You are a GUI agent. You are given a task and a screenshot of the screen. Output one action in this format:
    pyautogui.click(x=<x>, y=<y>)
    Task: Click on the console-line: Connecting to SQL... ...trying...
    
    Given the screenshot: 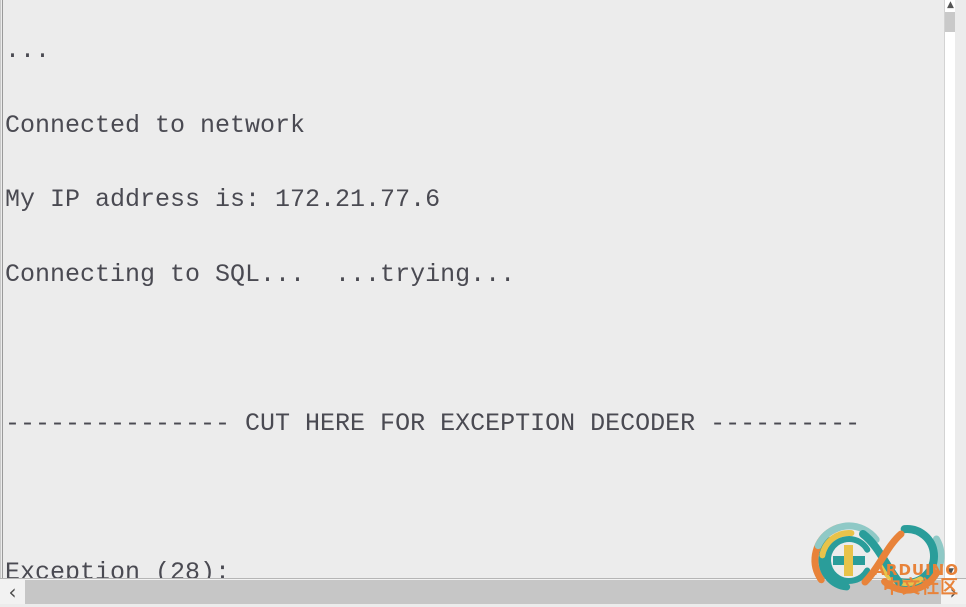 What is the action you would take?
    pyautogui.click(x=260, y=274)
    